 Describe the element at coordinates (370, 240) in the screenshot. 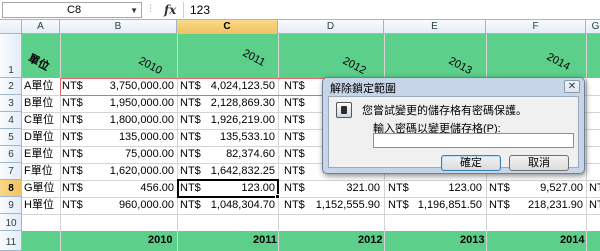

I see `footer-year-2012: 2012` at that location.